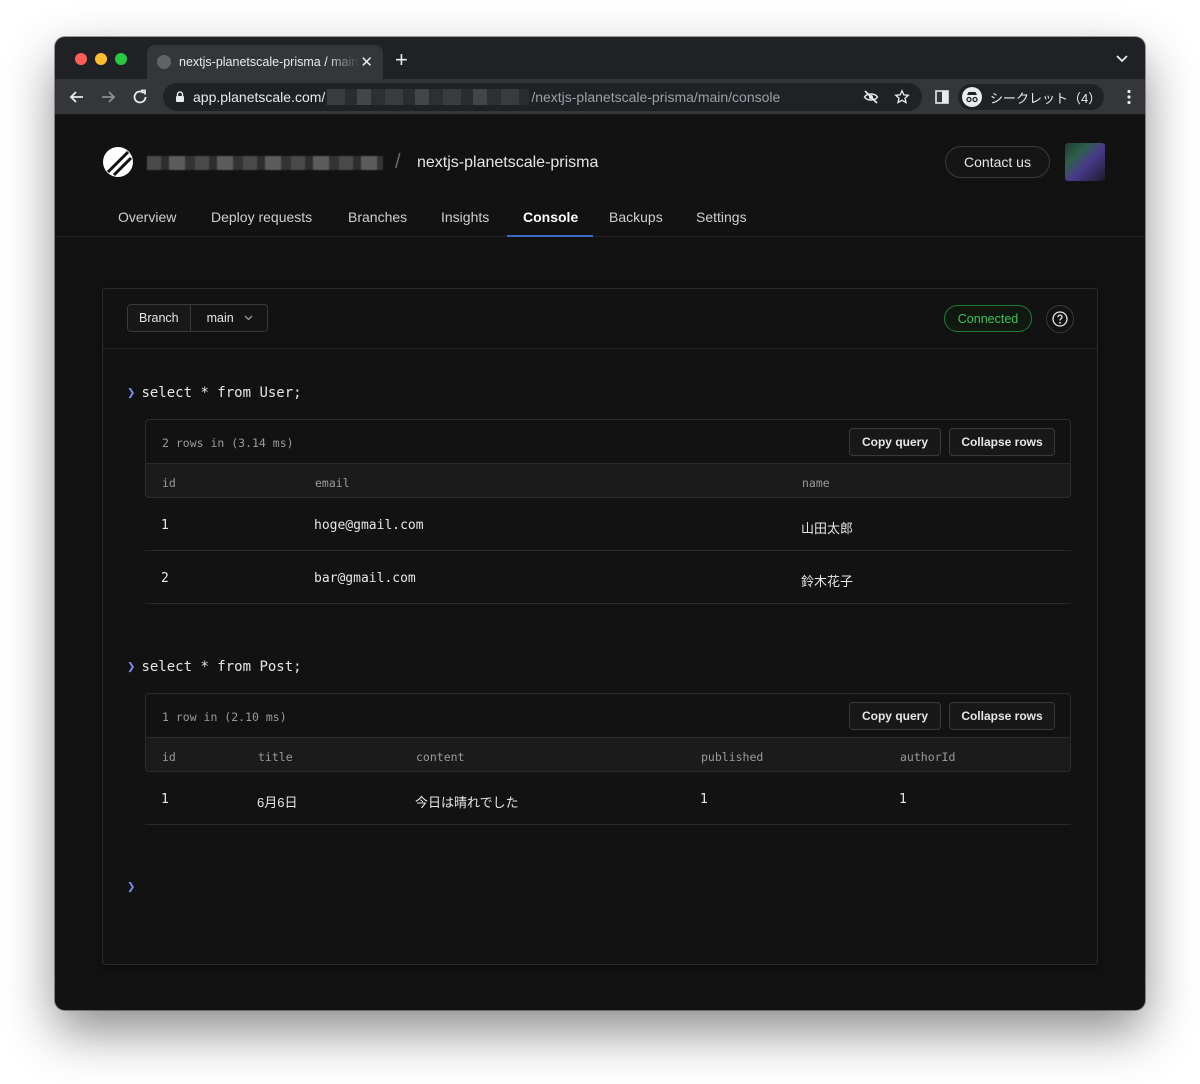 The image size is (1200, 1084). I want to click on close-window-button, so click(81, 59).